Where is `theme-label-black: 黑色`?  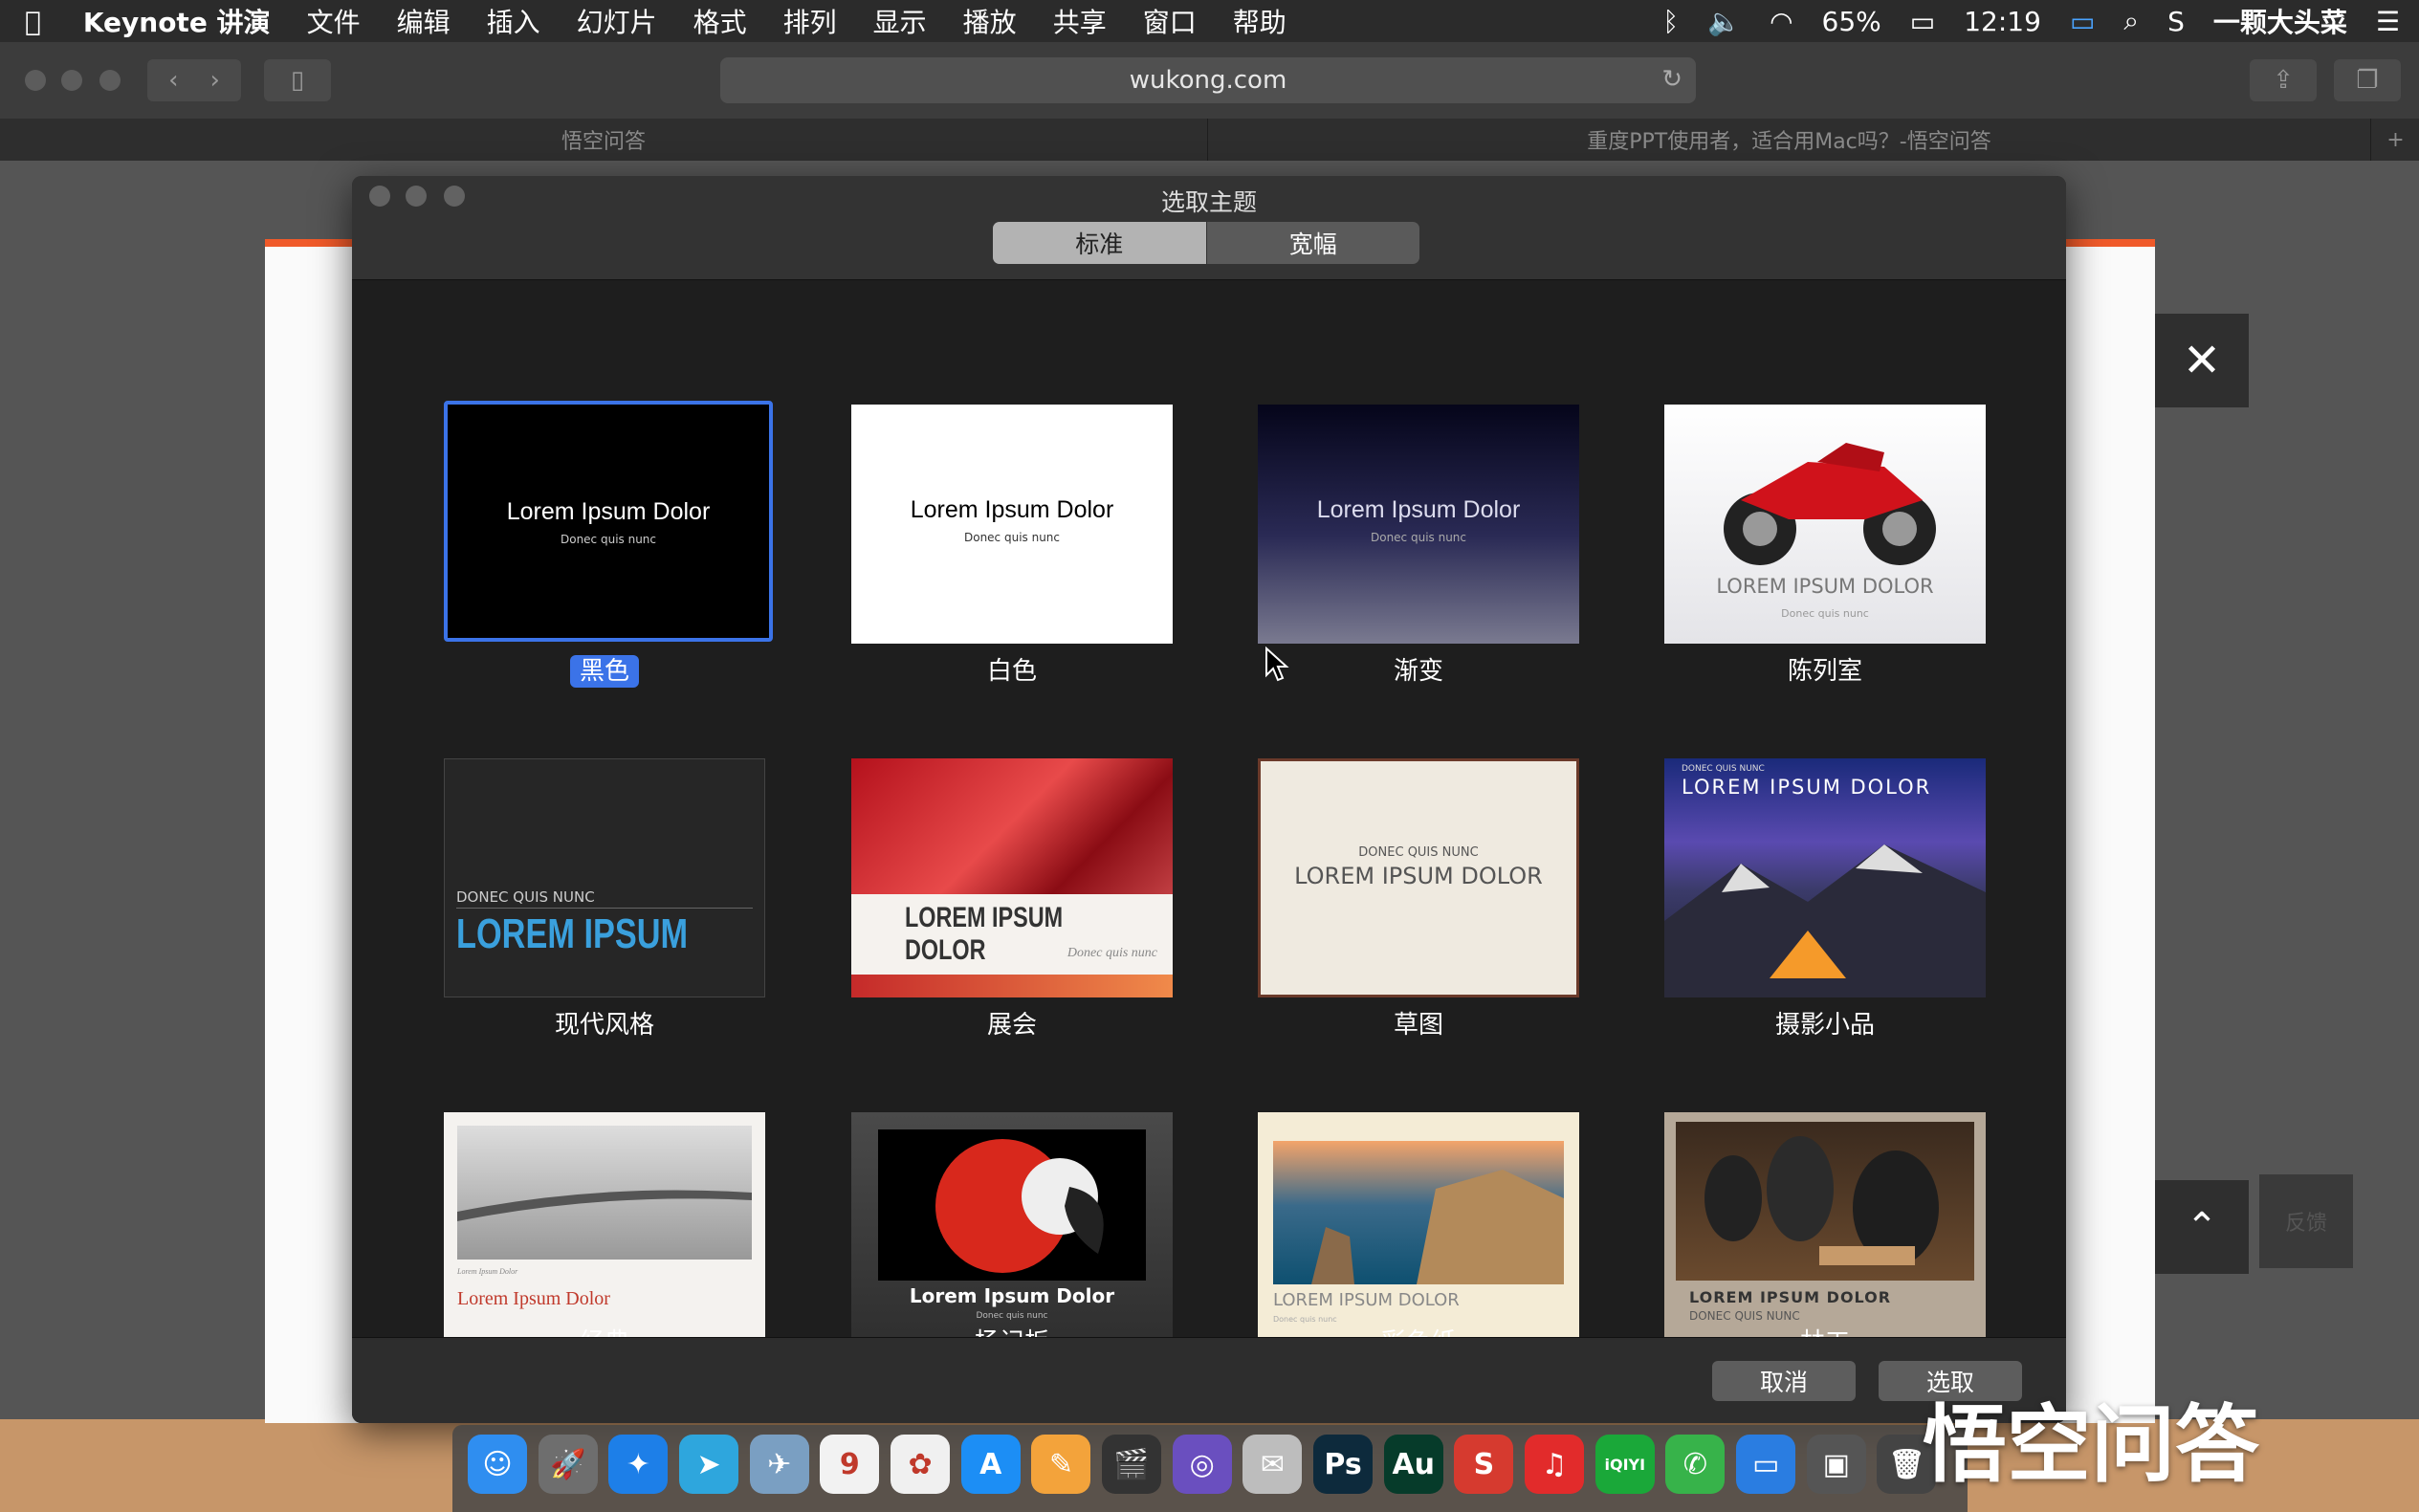
theme-label-black: 黑色 is located at coordinates (604, 669).